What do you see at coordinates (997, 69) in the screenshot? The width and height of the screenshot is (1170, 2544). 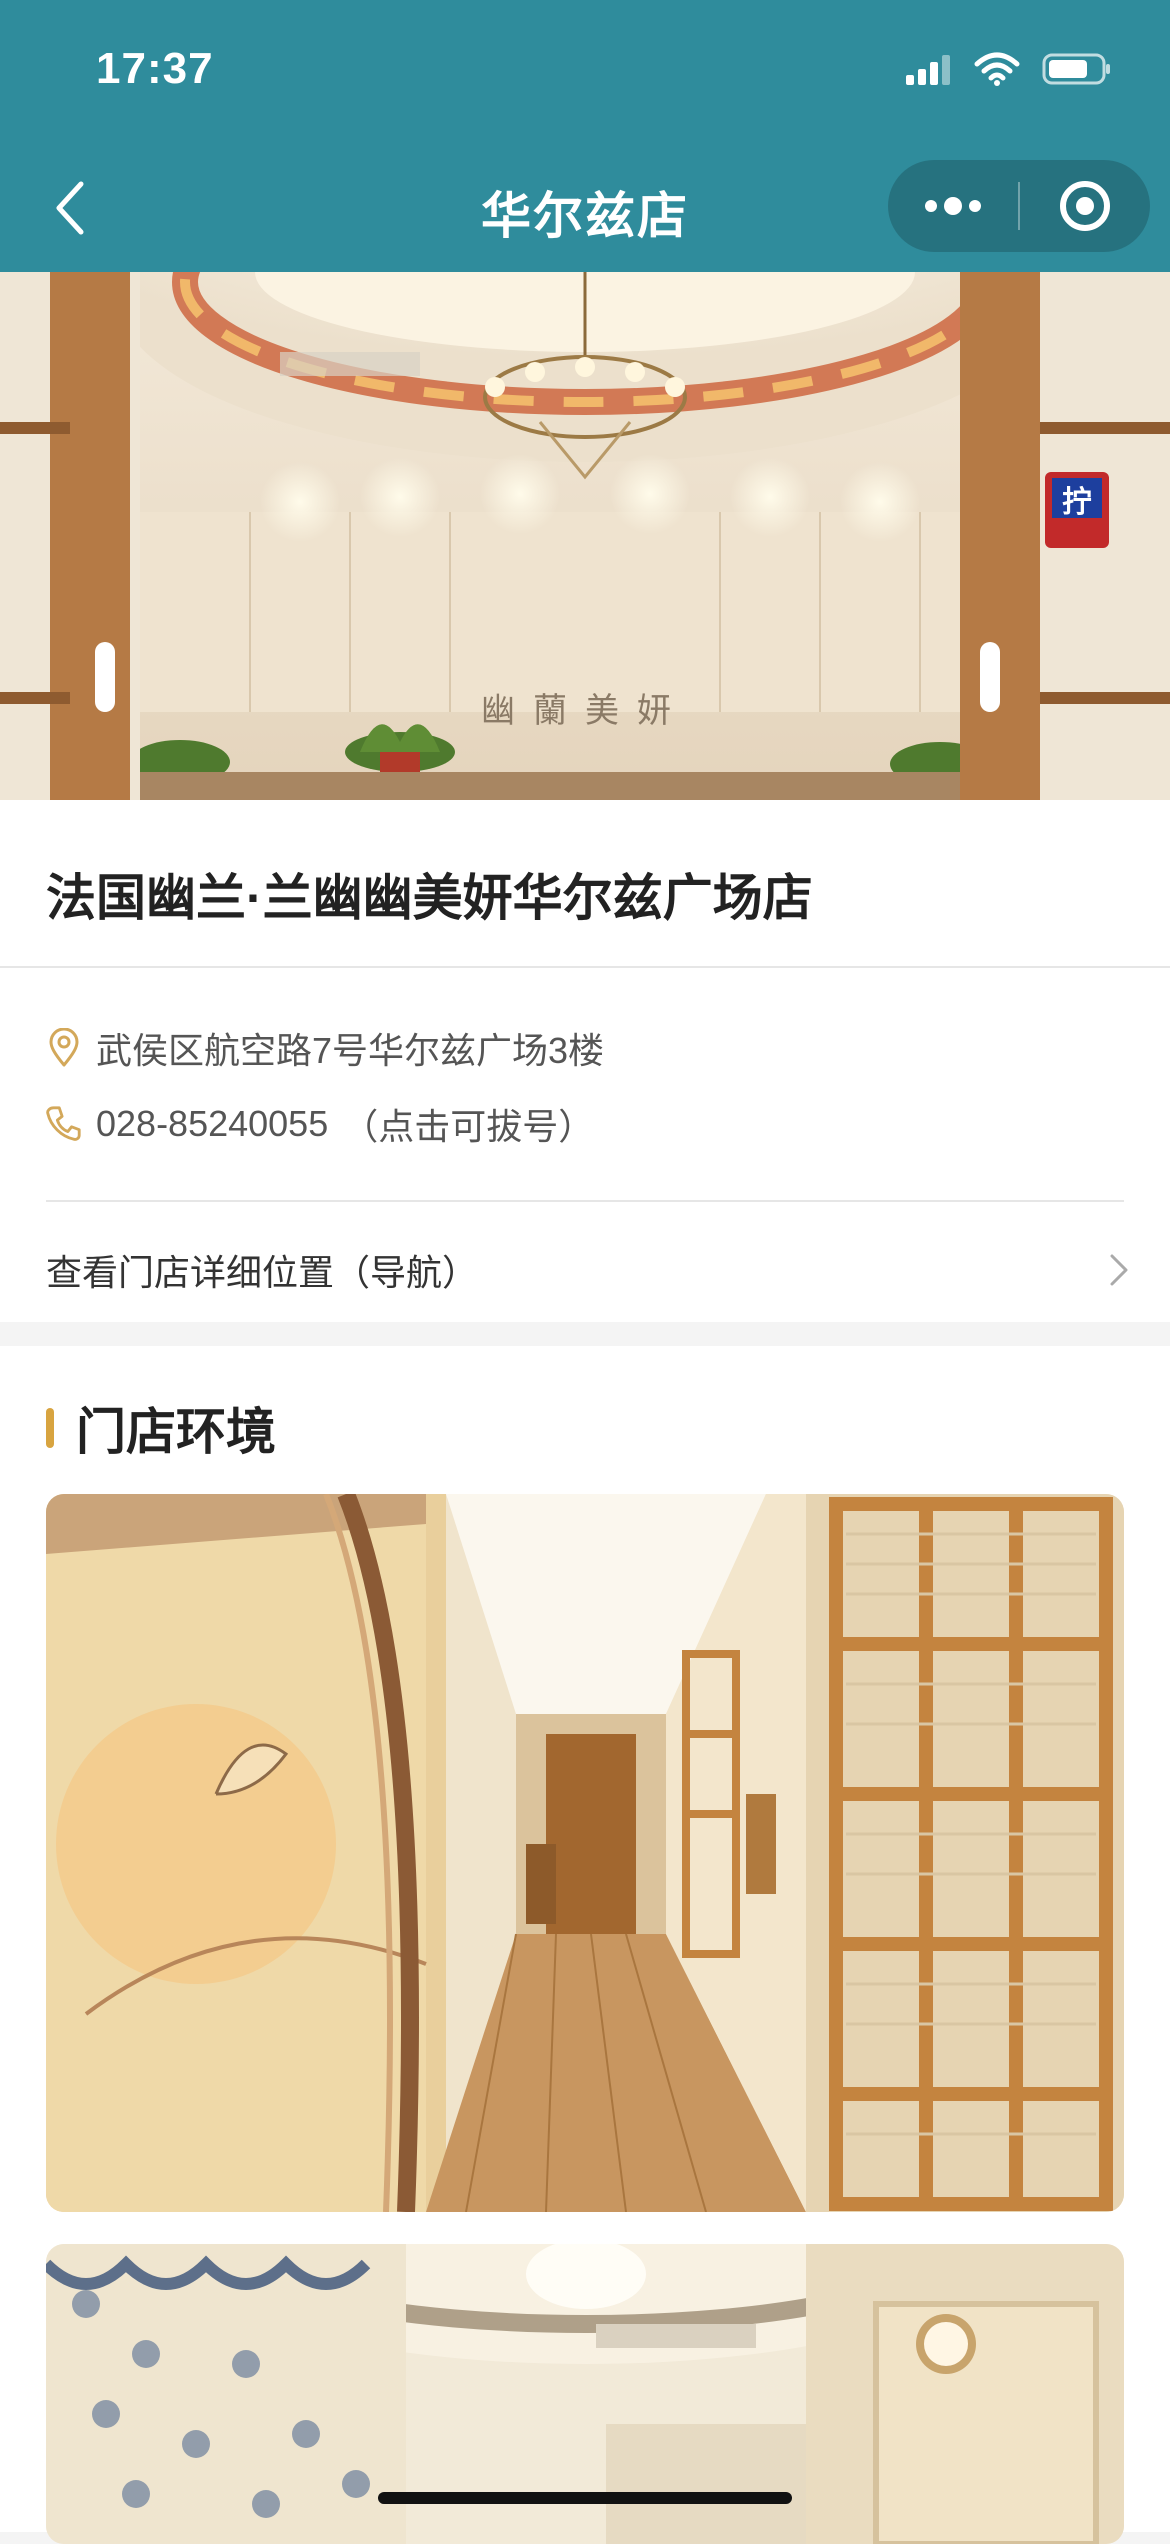 I see `wifi-icon` at bounding box center [997, 69].